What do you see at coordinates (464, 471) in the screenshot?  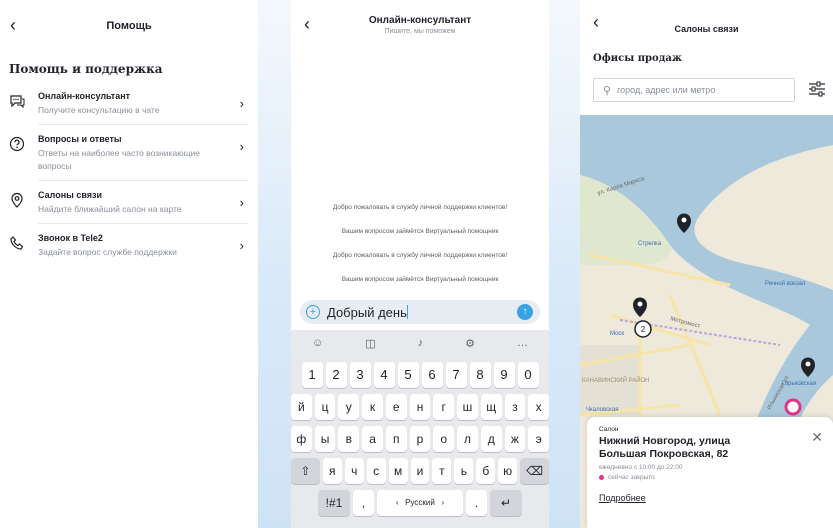 I see `key: ь` at bounding box center [464, 471].